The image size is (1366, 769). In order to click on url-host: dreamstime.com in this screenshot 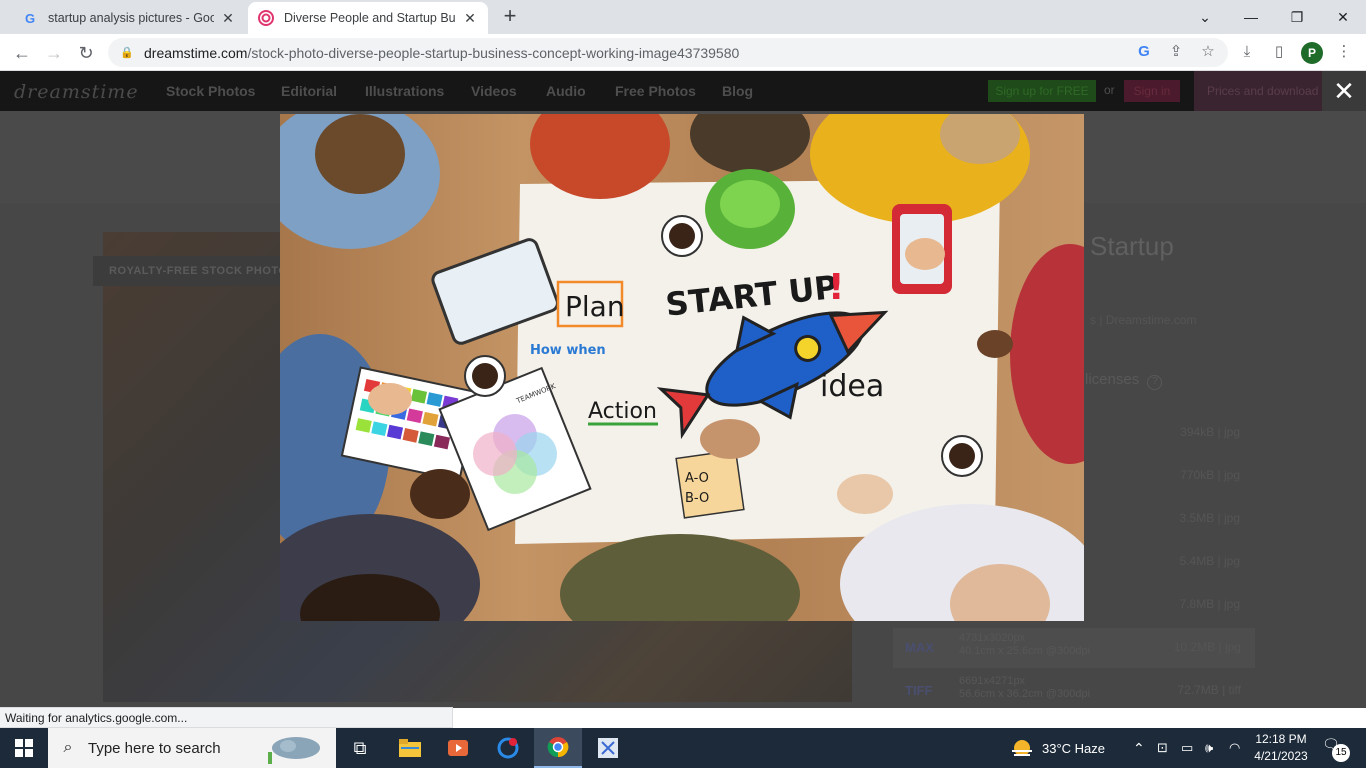, I will do `click(196, 52)`.